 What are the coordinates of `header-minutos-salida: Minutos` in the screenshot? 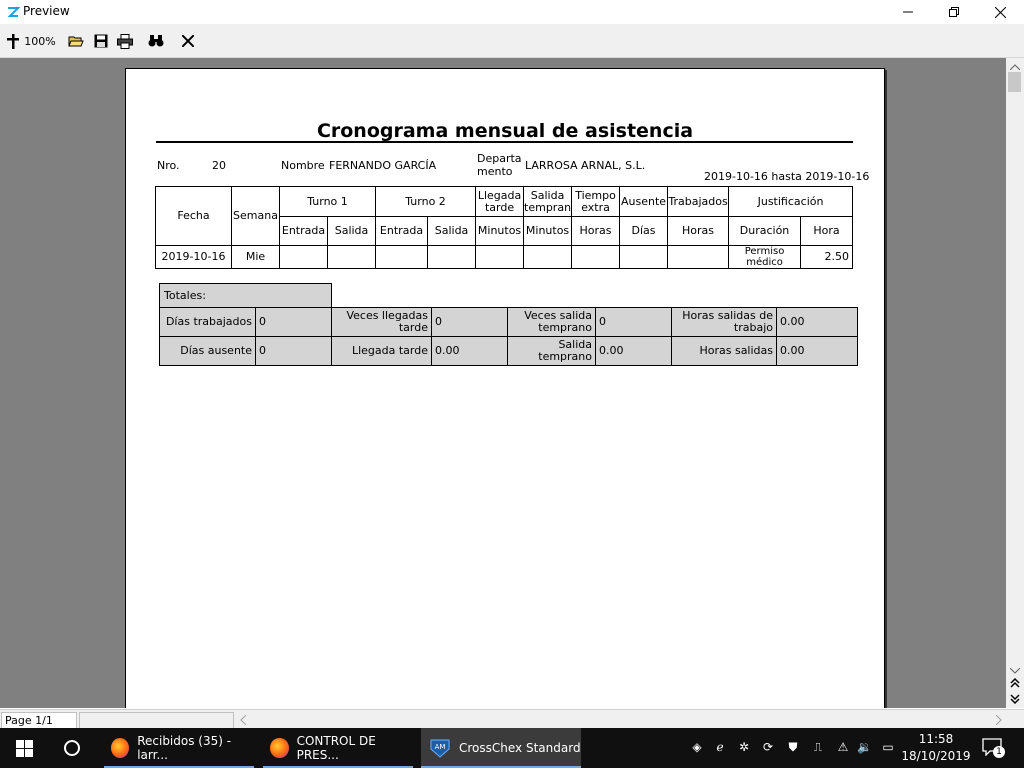 It's located at (548, 231).